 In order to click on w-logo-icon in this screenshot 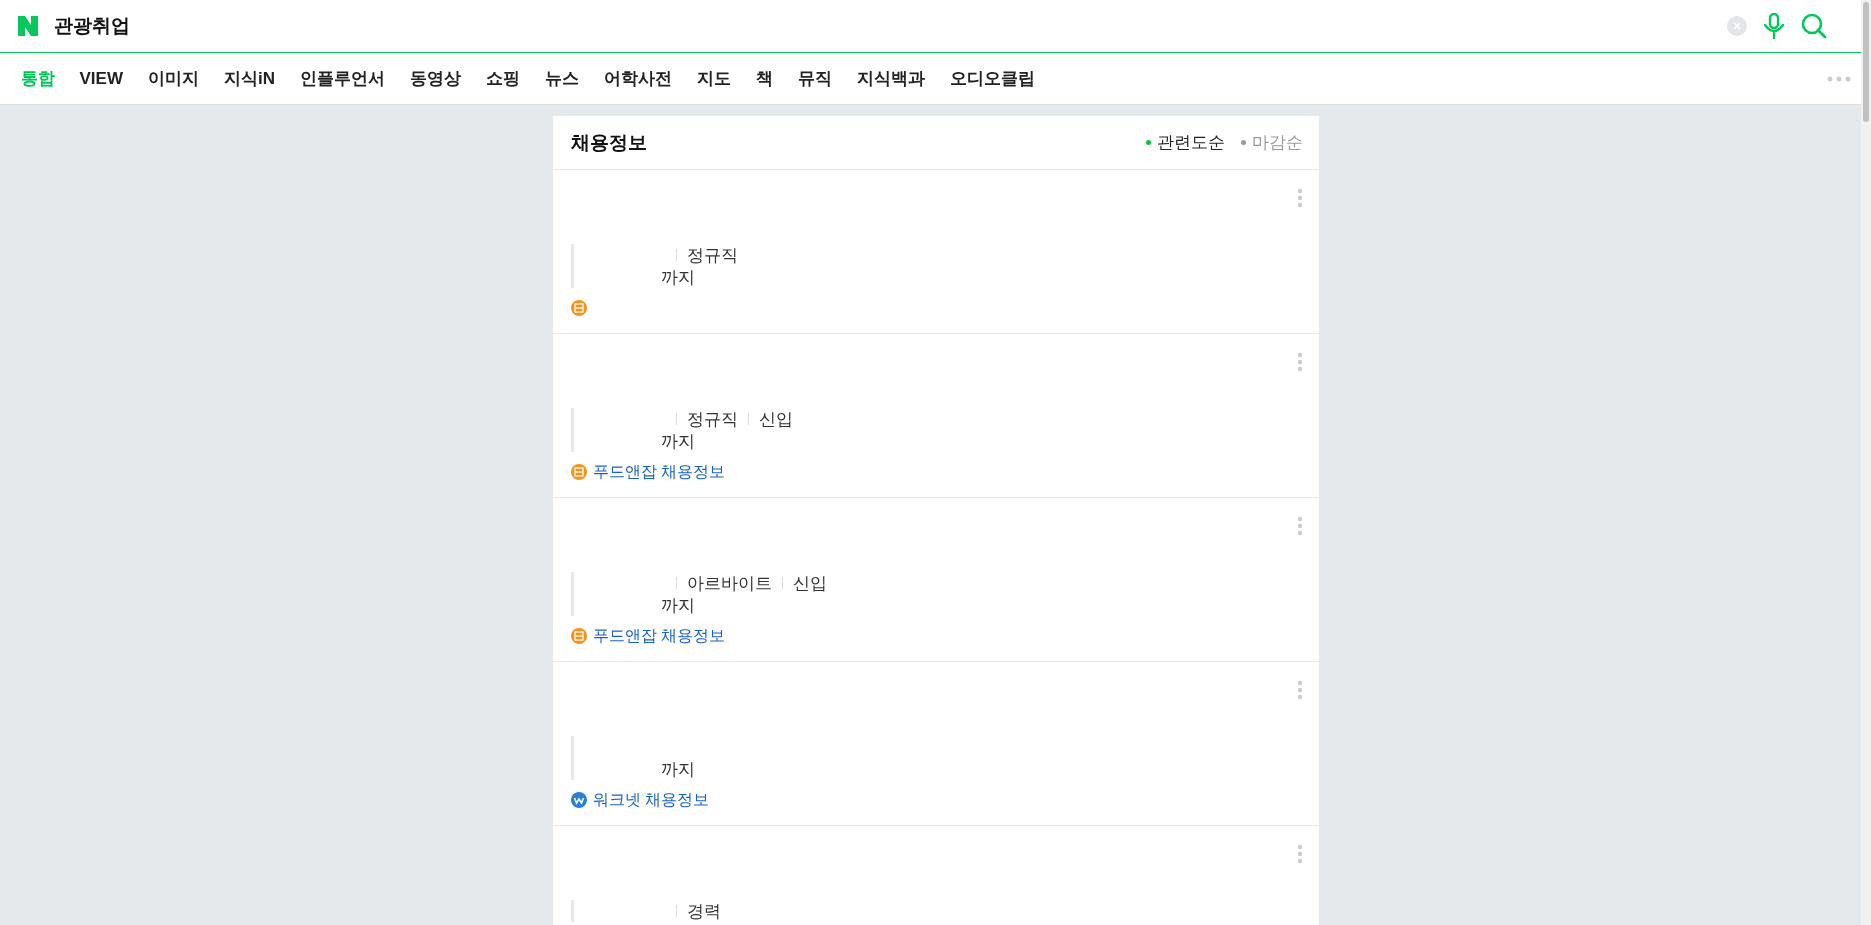, I will do `click(578, 800)`.